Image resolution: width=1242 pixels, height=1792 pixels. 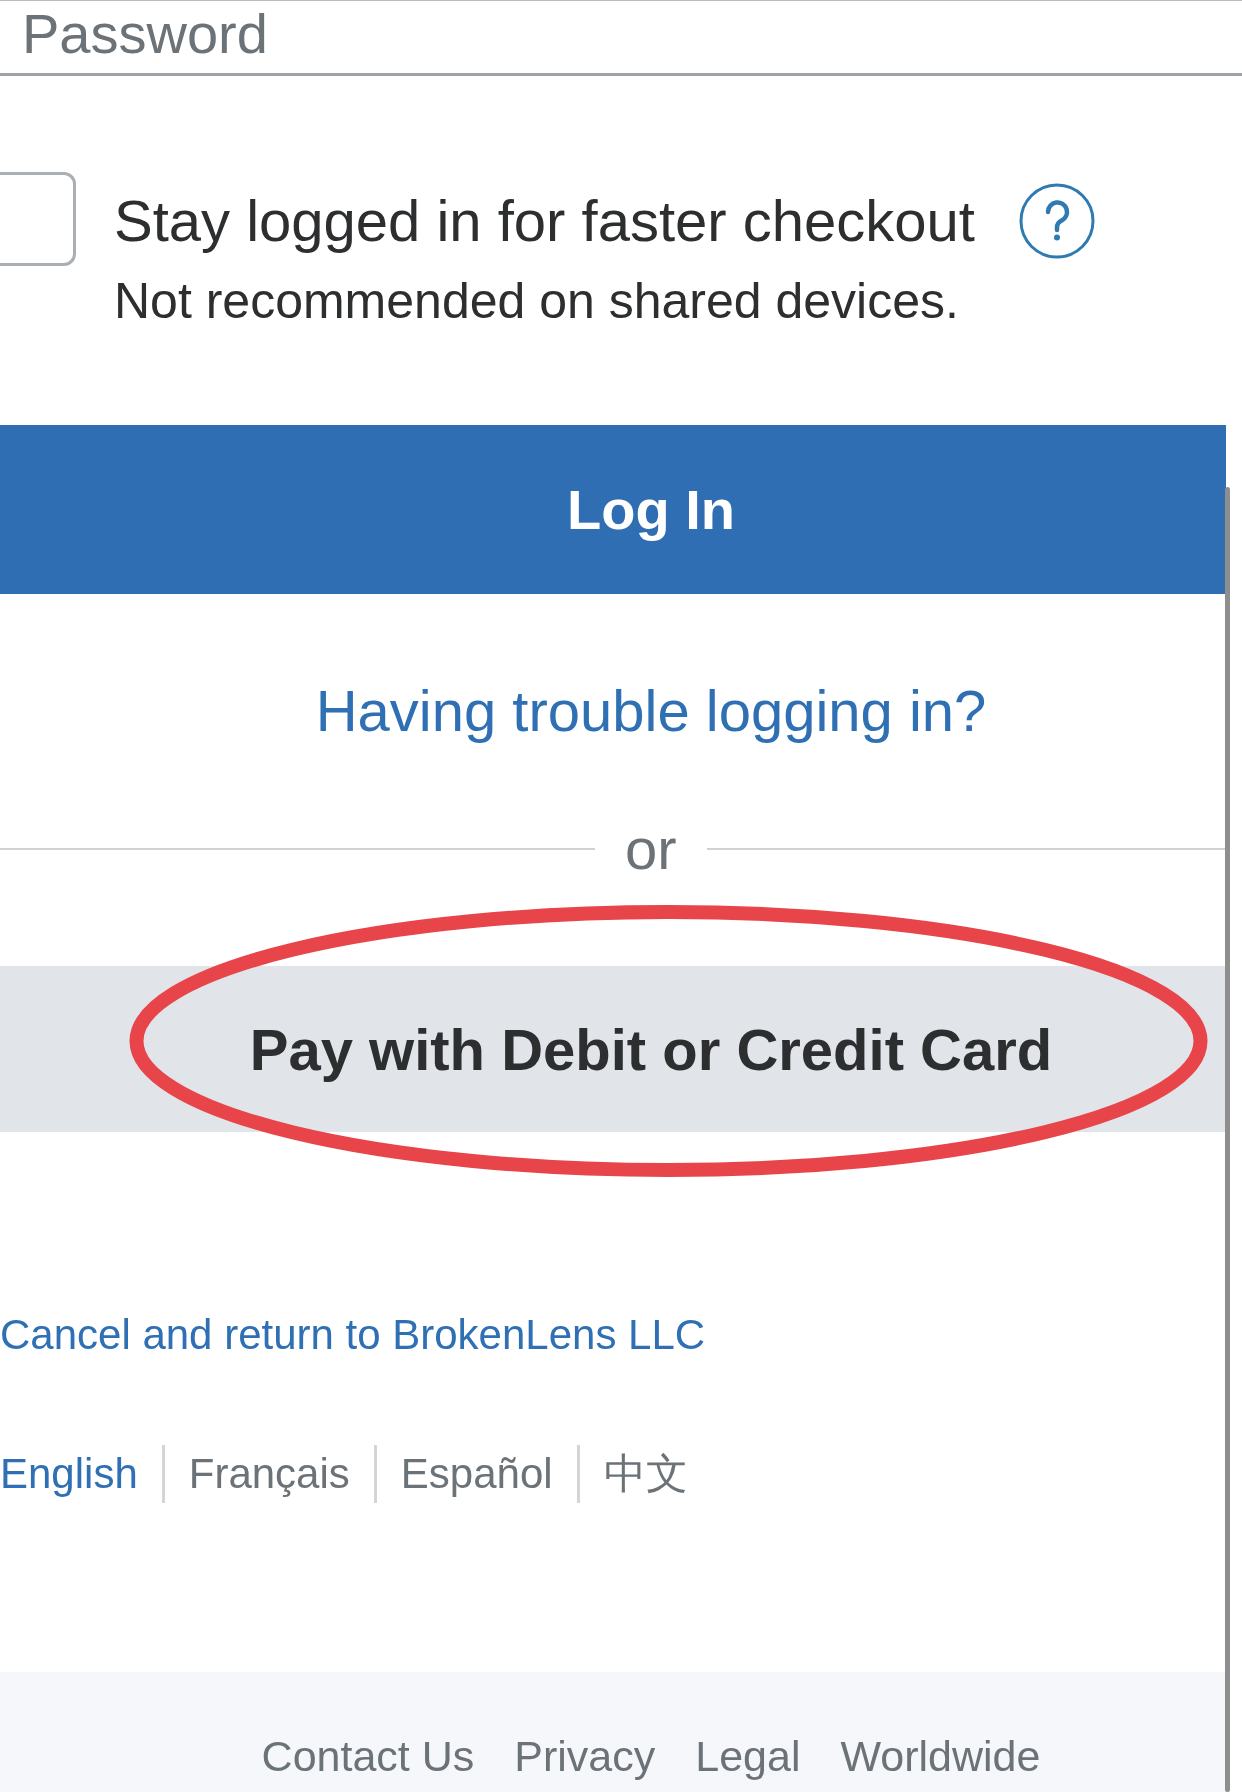 I want to click on footer-link: Contact Us, so click(x=368, y=1756).